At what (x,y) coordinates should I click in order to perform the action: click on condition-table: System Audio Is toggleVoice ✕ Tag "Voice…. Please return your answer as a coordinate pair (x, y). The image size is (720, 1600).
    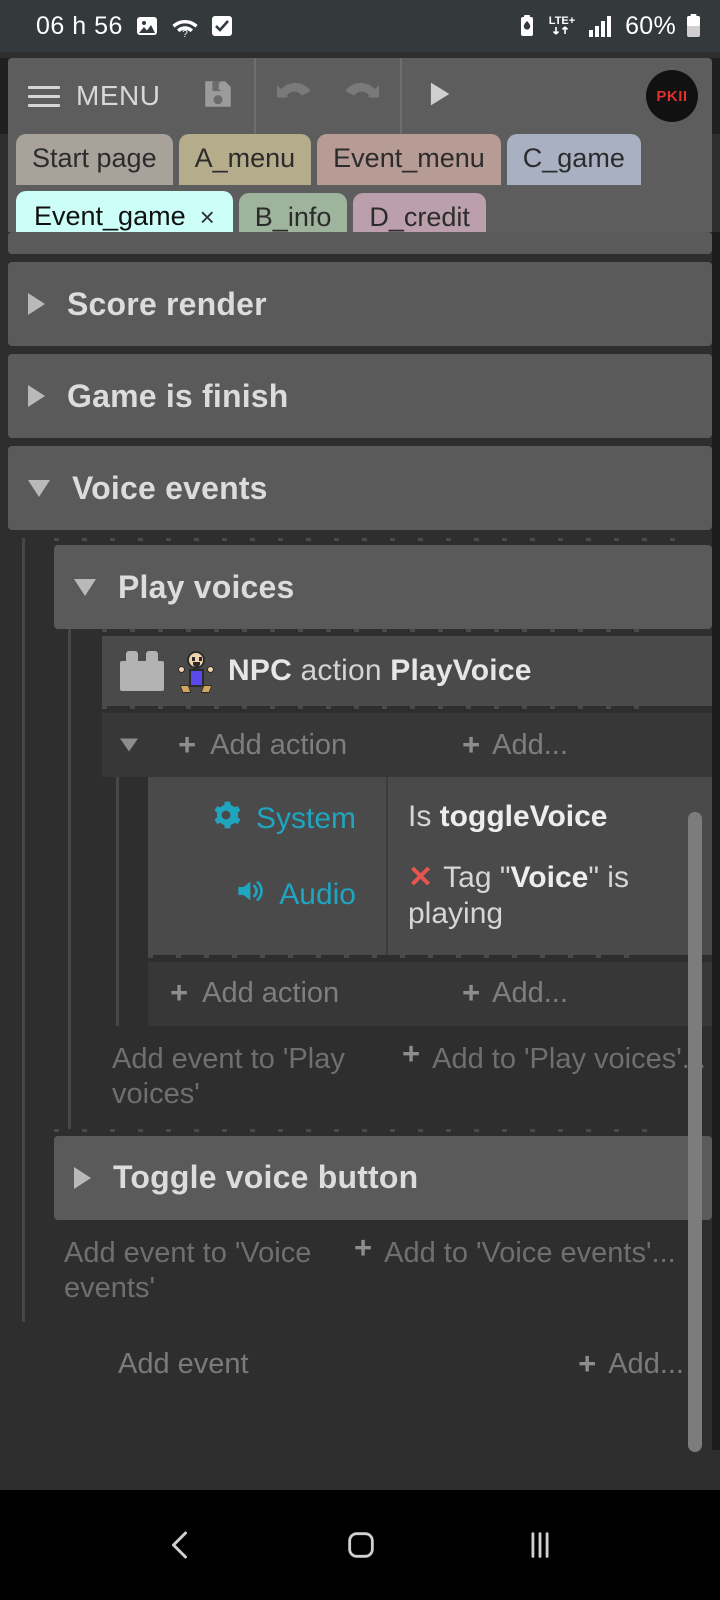
    Looking at the image, I should click on (430, 866).